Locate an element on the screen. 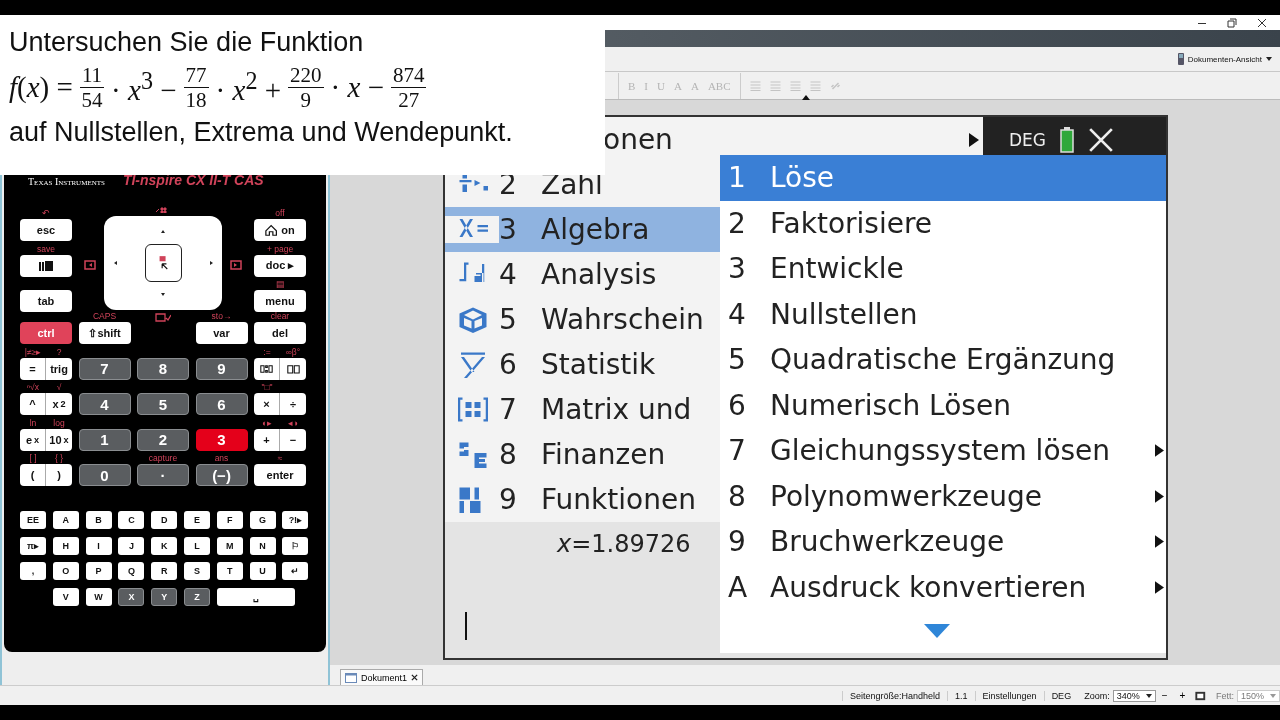 Image resolution: width=1280 pixels, height=720 pixels. zoom-out-button: − is located at coordinates (1164, 695).